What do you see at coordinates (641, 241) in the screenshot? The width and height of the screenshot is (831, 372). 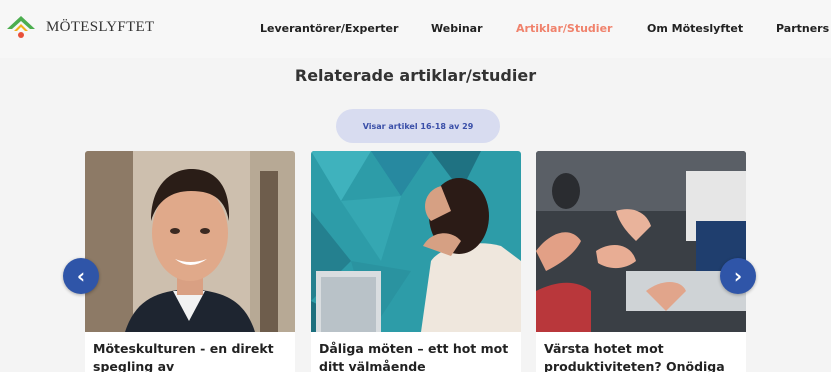 I see `hands-gesturing-meeting-image` at bounding box center [641, 241].